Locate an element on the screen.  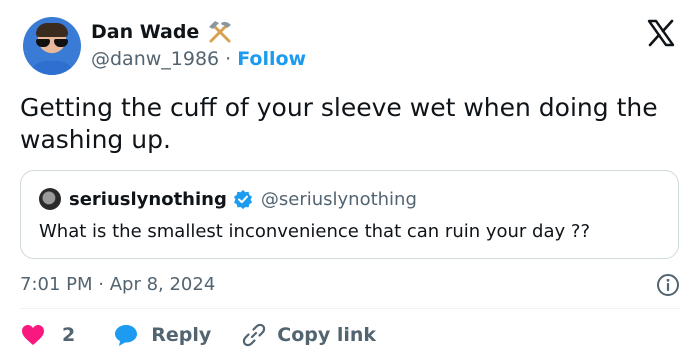
follow-button: Follow is located at coordinates (271, 59).